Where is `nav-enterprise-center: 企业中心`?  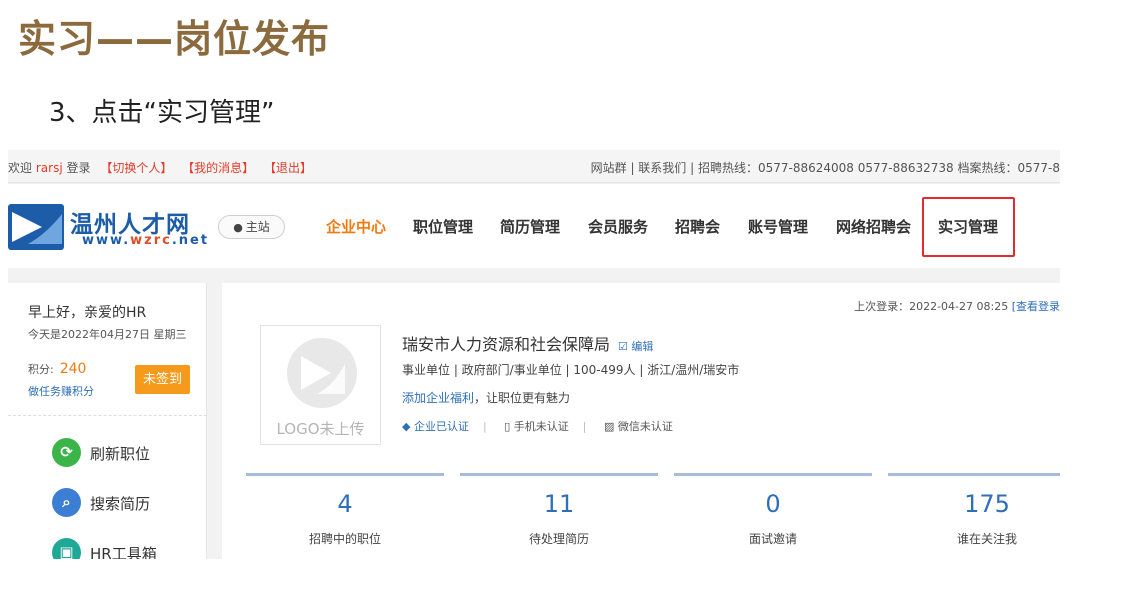
nav-enterprise-center: 企业中心 is located at coordinates (356, 226).